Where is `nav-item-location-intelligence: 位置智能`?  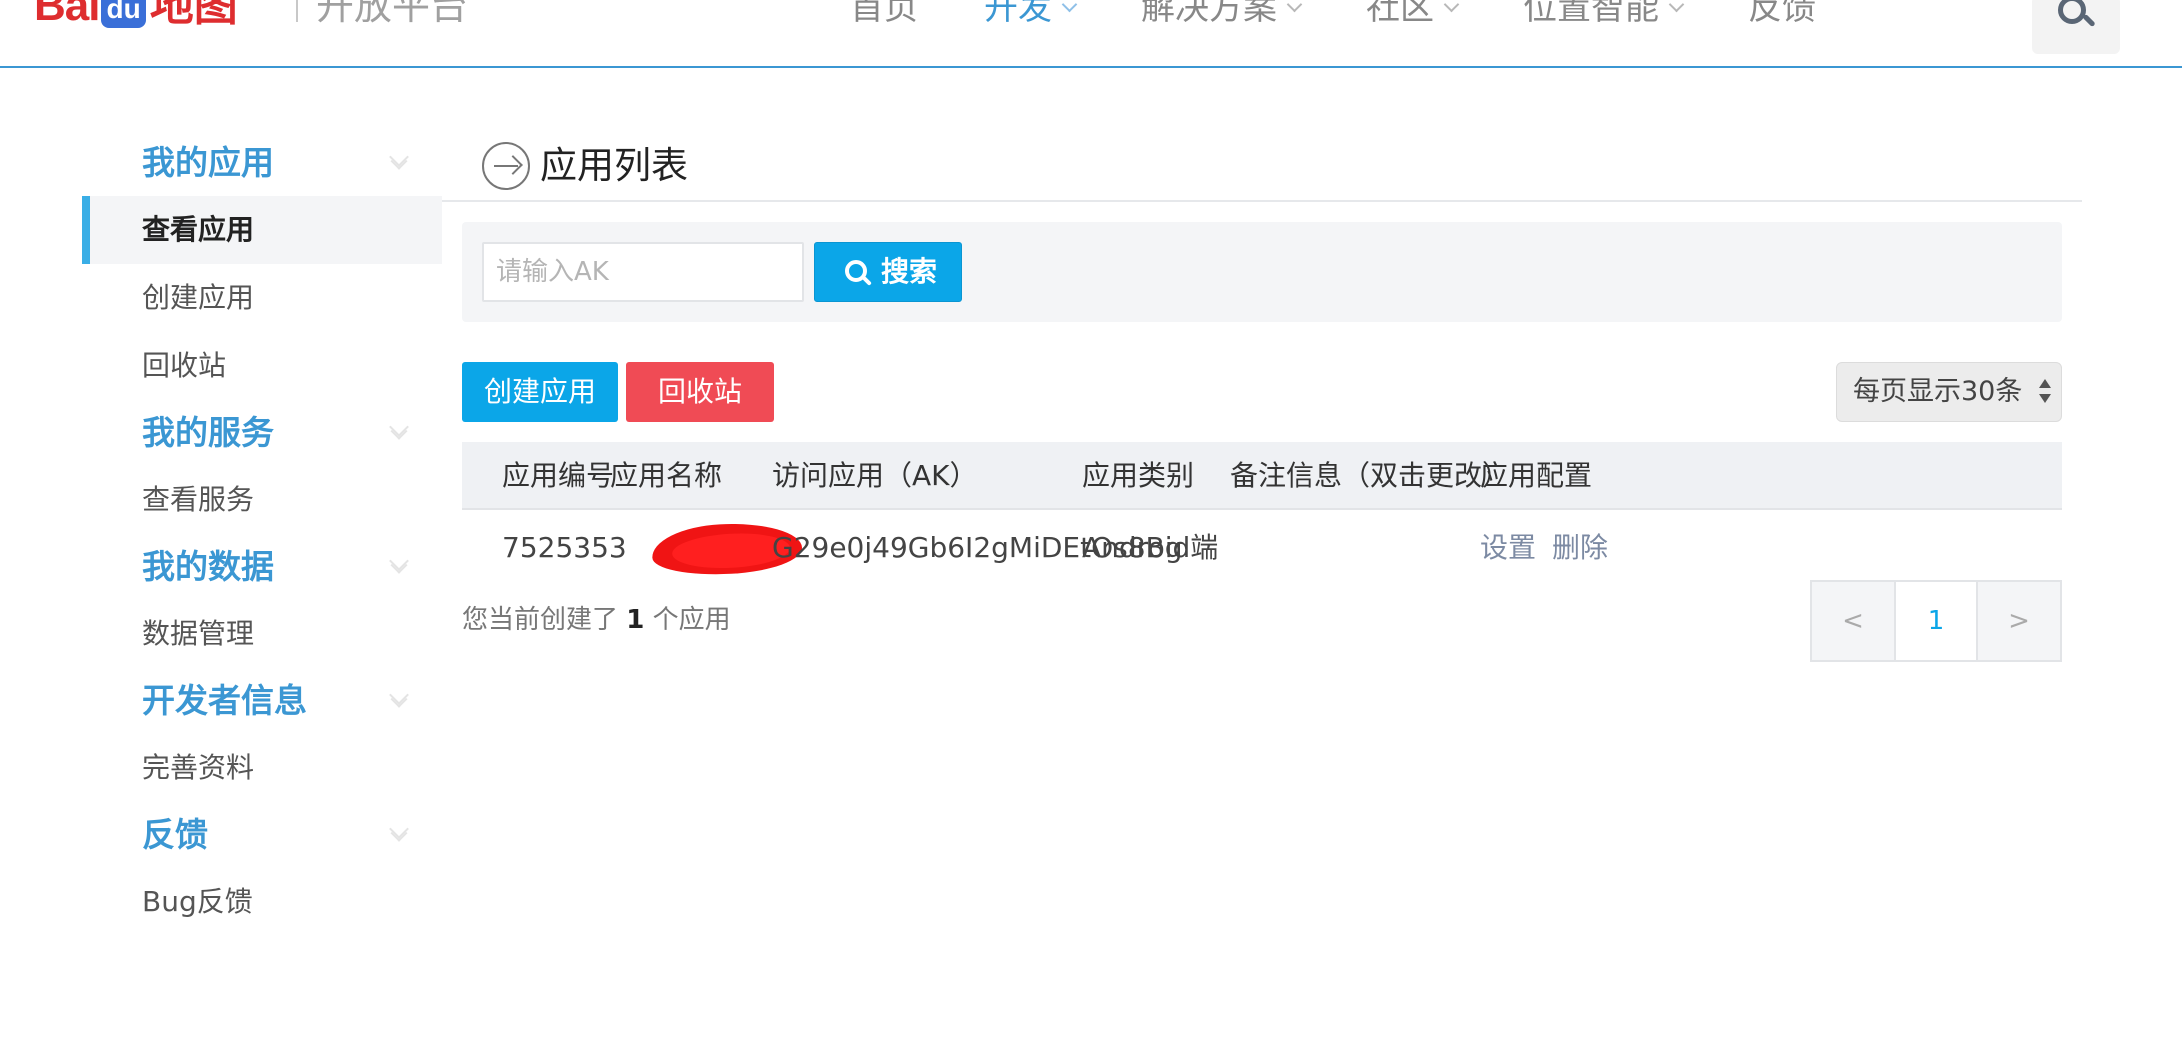
nav-item-location-intelligence: 位置智能 is located at coordinates (1604, 15).